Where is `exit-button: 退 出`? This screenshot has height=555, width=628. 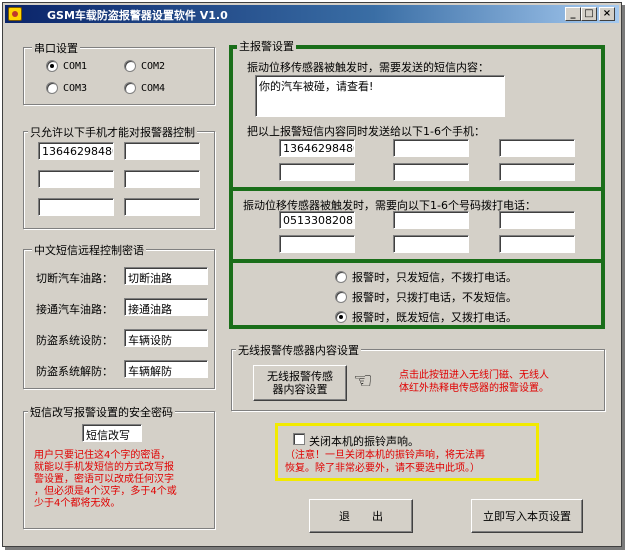 exit-button: 退 出 is located at coordinates (361, 516).